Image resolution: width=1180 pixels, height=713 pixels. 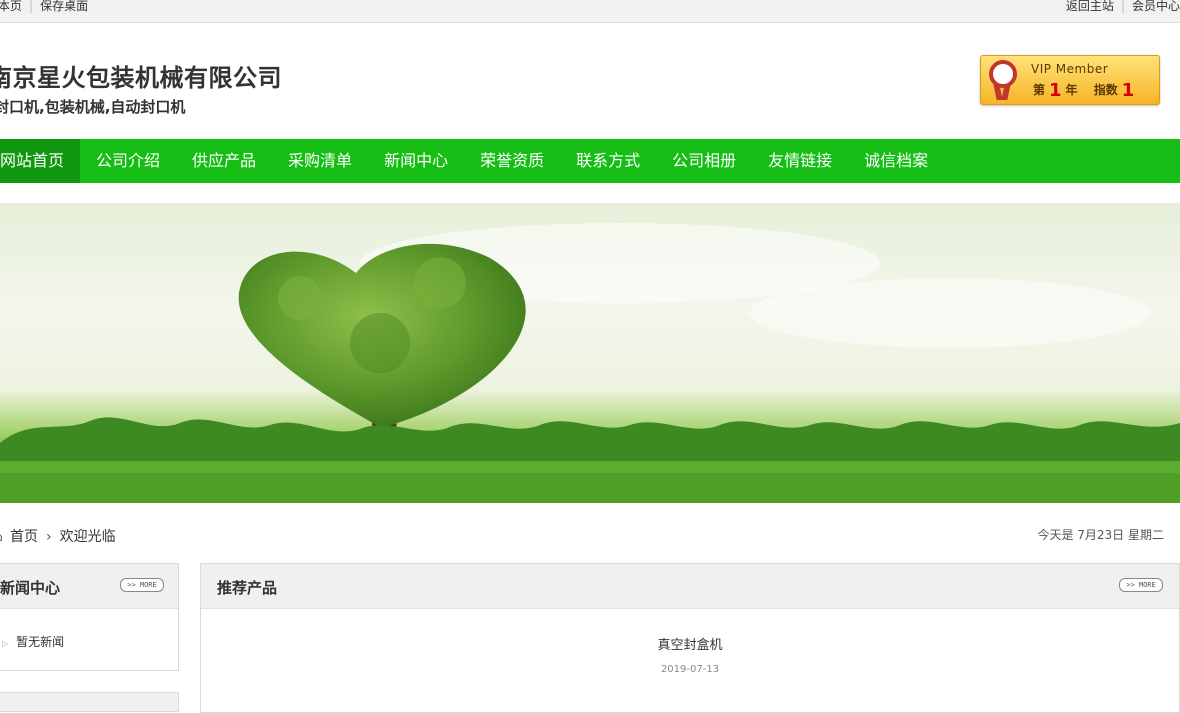 What do you see at coordinates (416, 161) in the screenshot?
I see `nav-item-news: 新闻中心` at bounding box center [416, 161].